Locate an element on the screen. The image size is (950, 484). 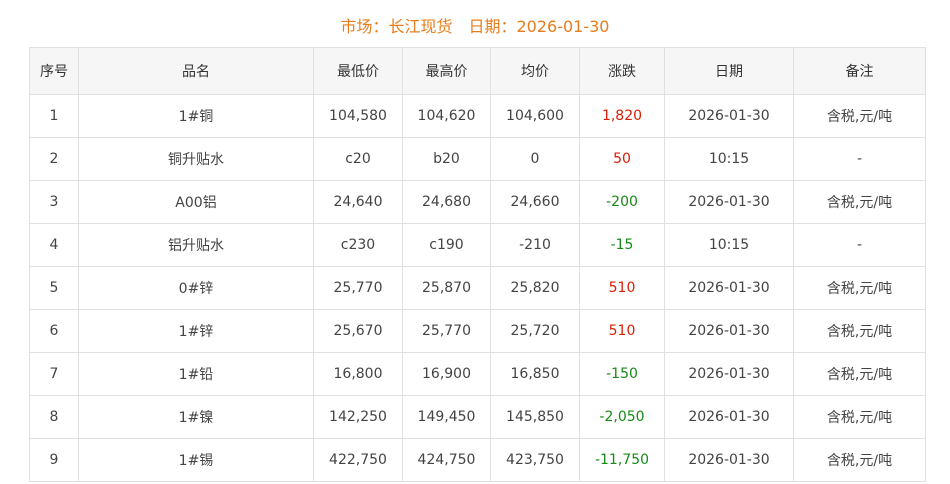
cell-no: 2 is located at coordinates (54, 159).